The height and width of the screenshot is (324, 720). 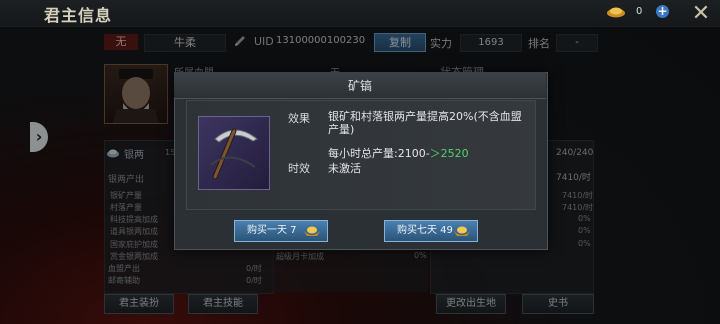 I want to click on time-label: 时效, so click(x=299, y=168).